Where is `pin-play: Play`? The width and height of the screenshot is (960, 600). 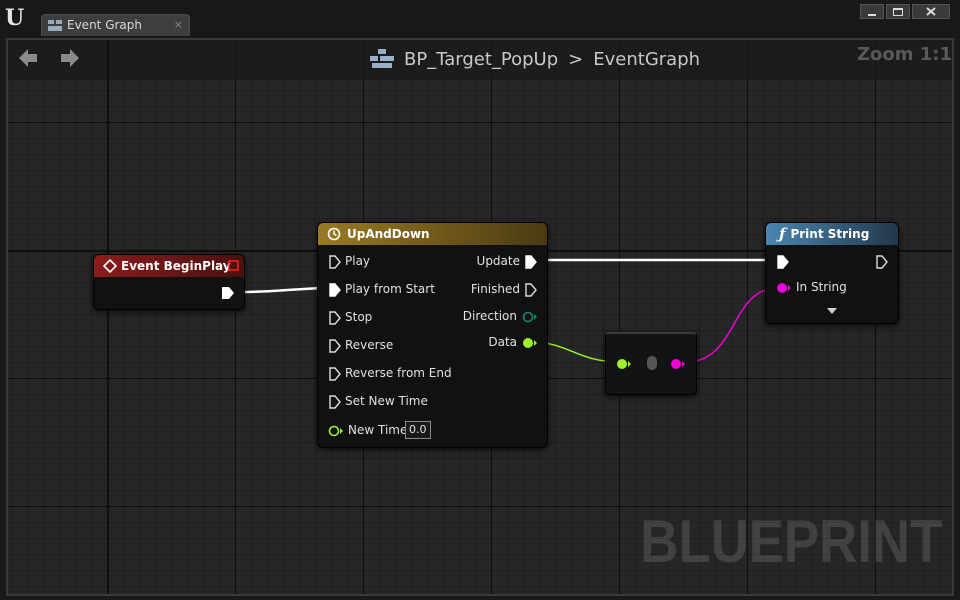
pin-play: Play is located at coordinates (358, 261).